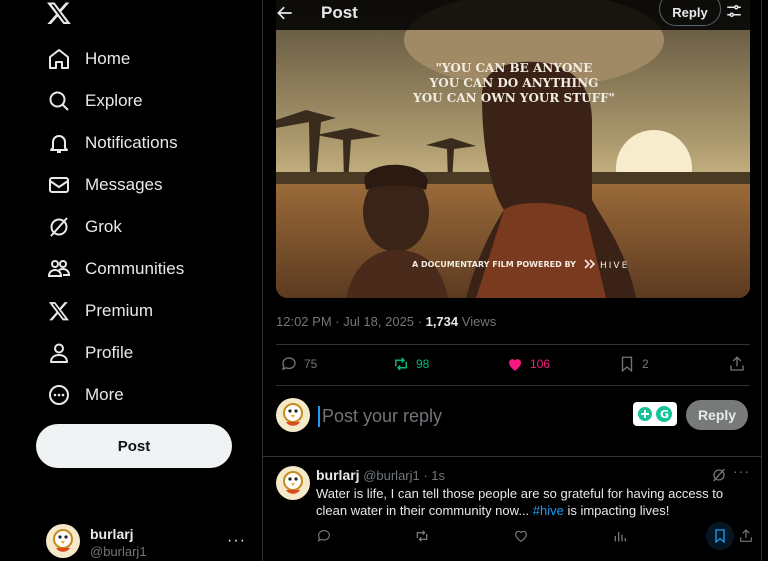  What do you see at coordinates (112, 534) in the screenshot?
I see `account-name: burlarj` at bounding box center [112, 534].